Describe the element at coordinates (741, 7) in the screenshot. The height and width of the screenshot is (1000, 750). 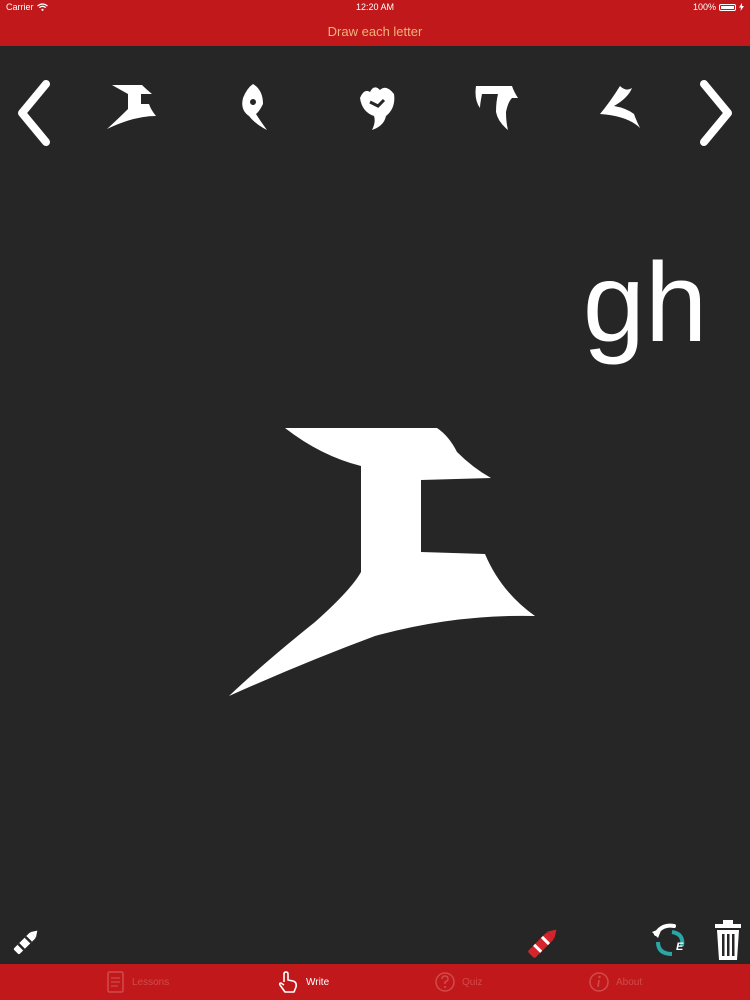
I see `charging-bolt-icon` at that location.